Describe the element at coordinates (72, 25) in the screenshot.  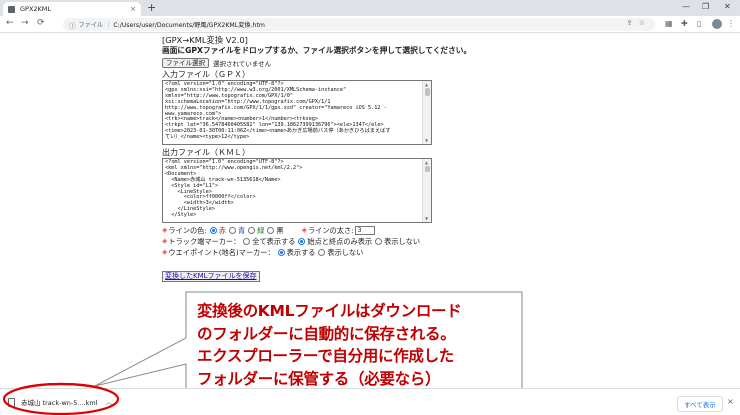
I see `info-icon: ⓘ` at that location.